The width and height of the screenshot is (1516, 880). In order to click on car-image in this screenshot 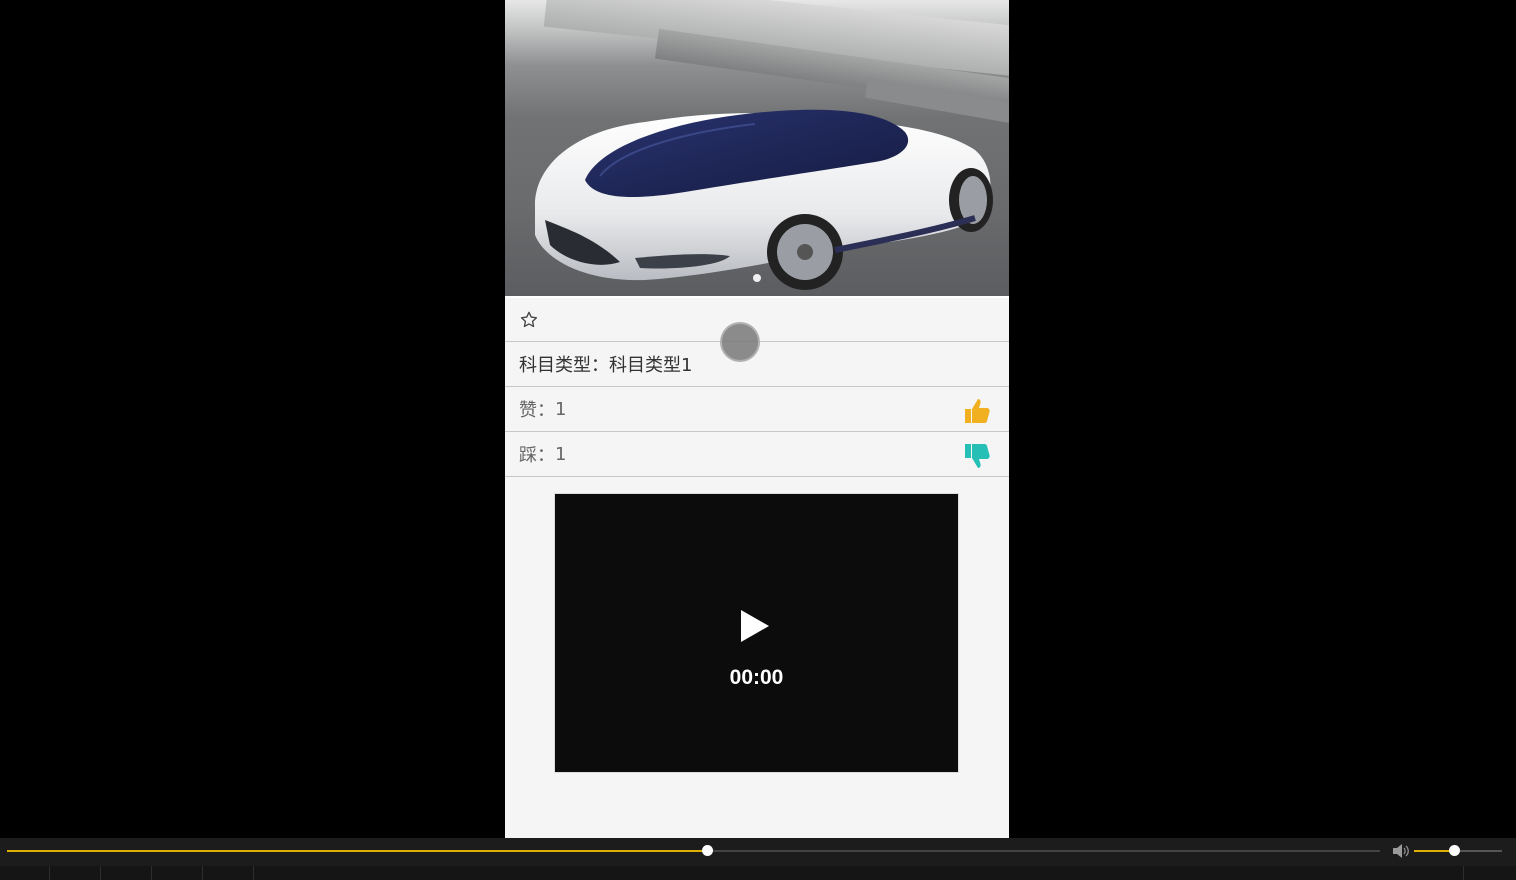, I will do `click(764, 199)`.